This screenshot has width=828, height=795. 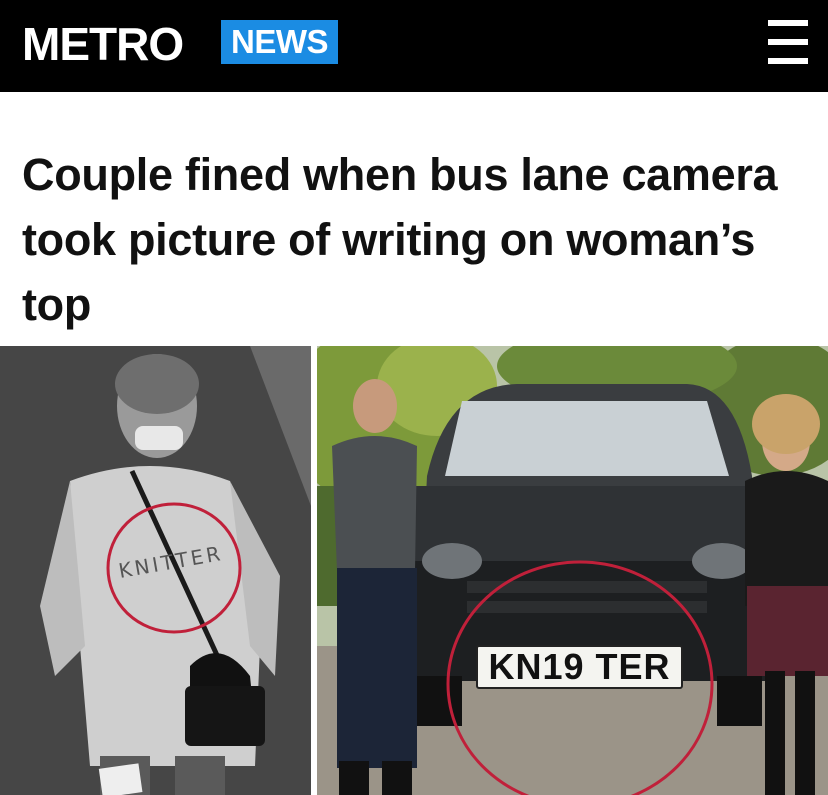 I want to click on metro-logo: METRO, so click(x=103, y=44).